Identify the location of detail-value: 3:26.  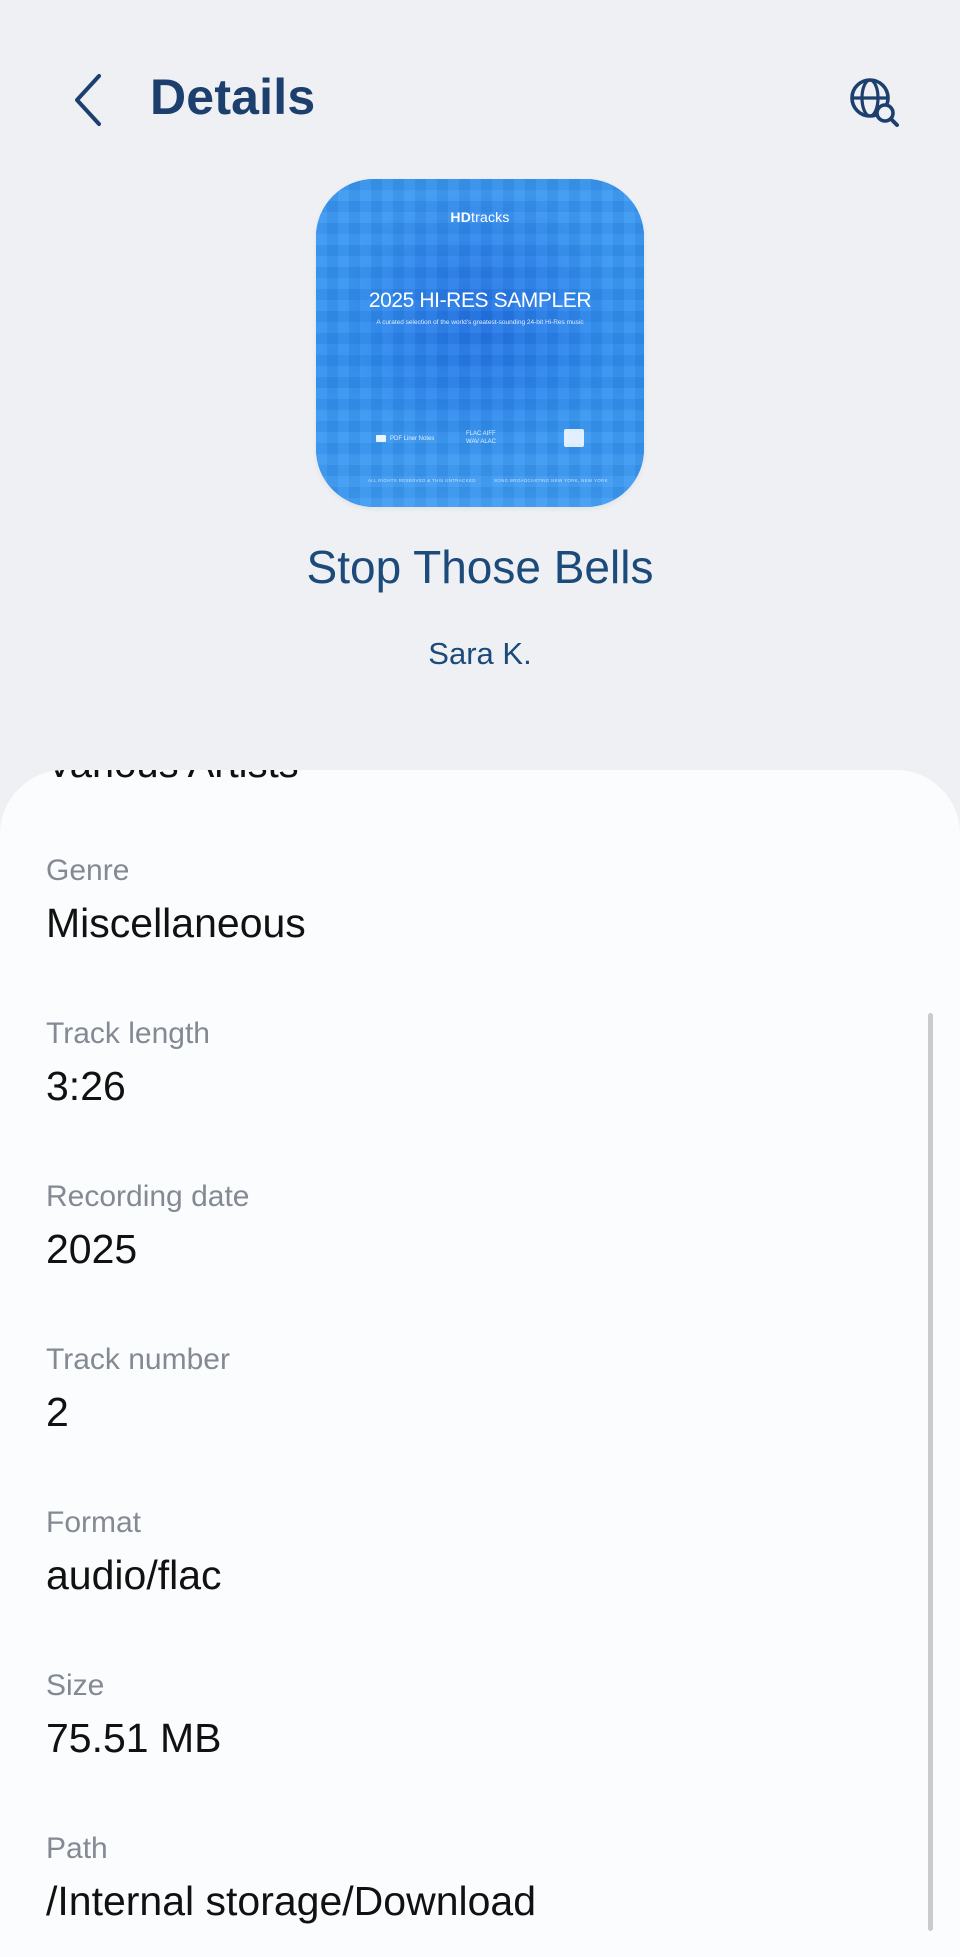
(86, 1086).